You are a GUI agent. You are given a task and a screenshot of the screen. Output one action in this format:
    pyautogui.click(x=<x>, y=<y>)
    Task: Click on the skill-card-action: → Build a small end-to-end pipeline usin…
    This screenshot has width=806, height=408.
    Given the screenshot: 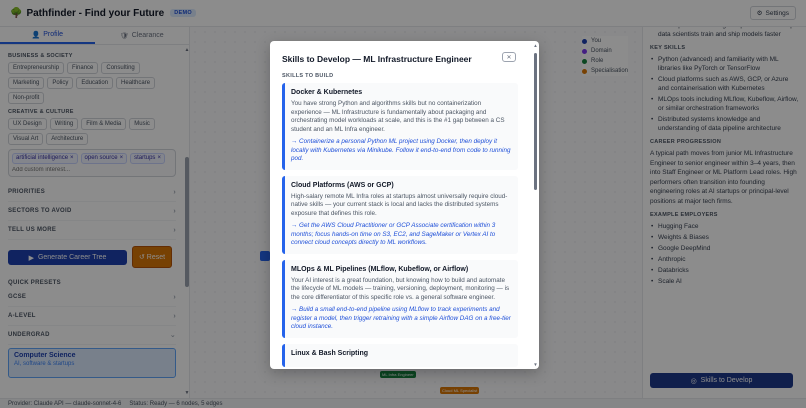 What is the action you would take?
    pyautogui.click(x=401, y=318)
    